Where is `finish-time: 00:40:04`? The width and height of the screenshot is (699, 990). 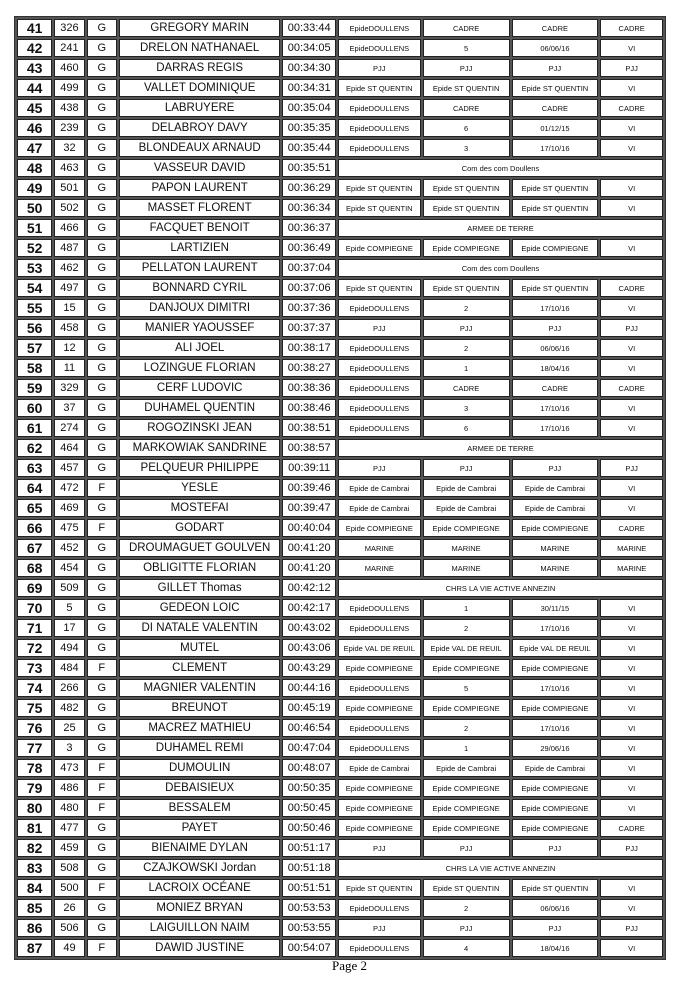
finish-time: 00:40:04 is located at coordinates (309, 528).